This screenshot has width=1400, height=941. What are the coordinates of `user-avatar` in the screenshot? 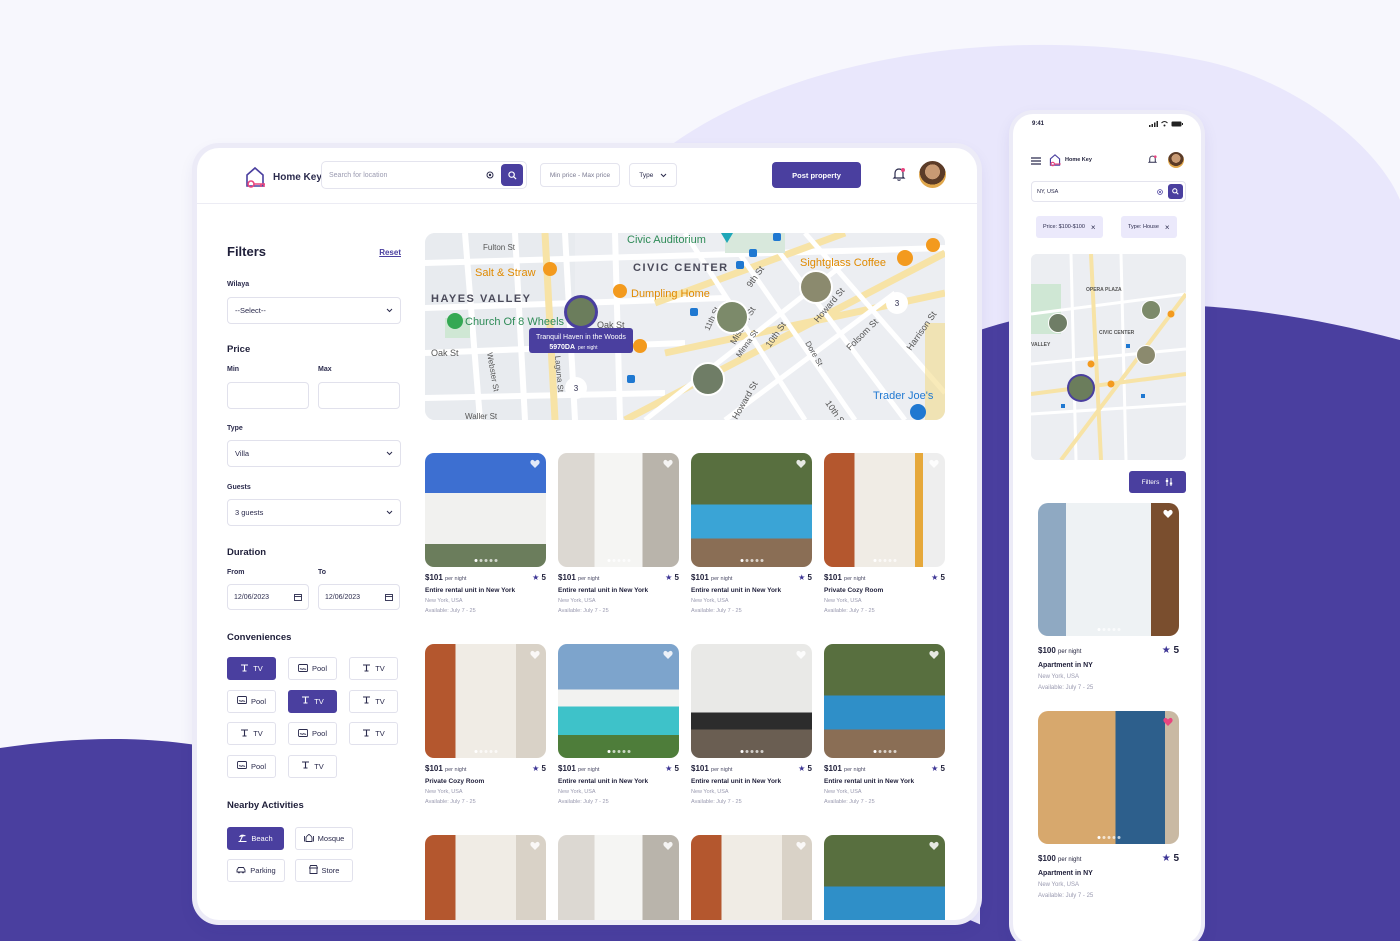 It's located at (932, 174).